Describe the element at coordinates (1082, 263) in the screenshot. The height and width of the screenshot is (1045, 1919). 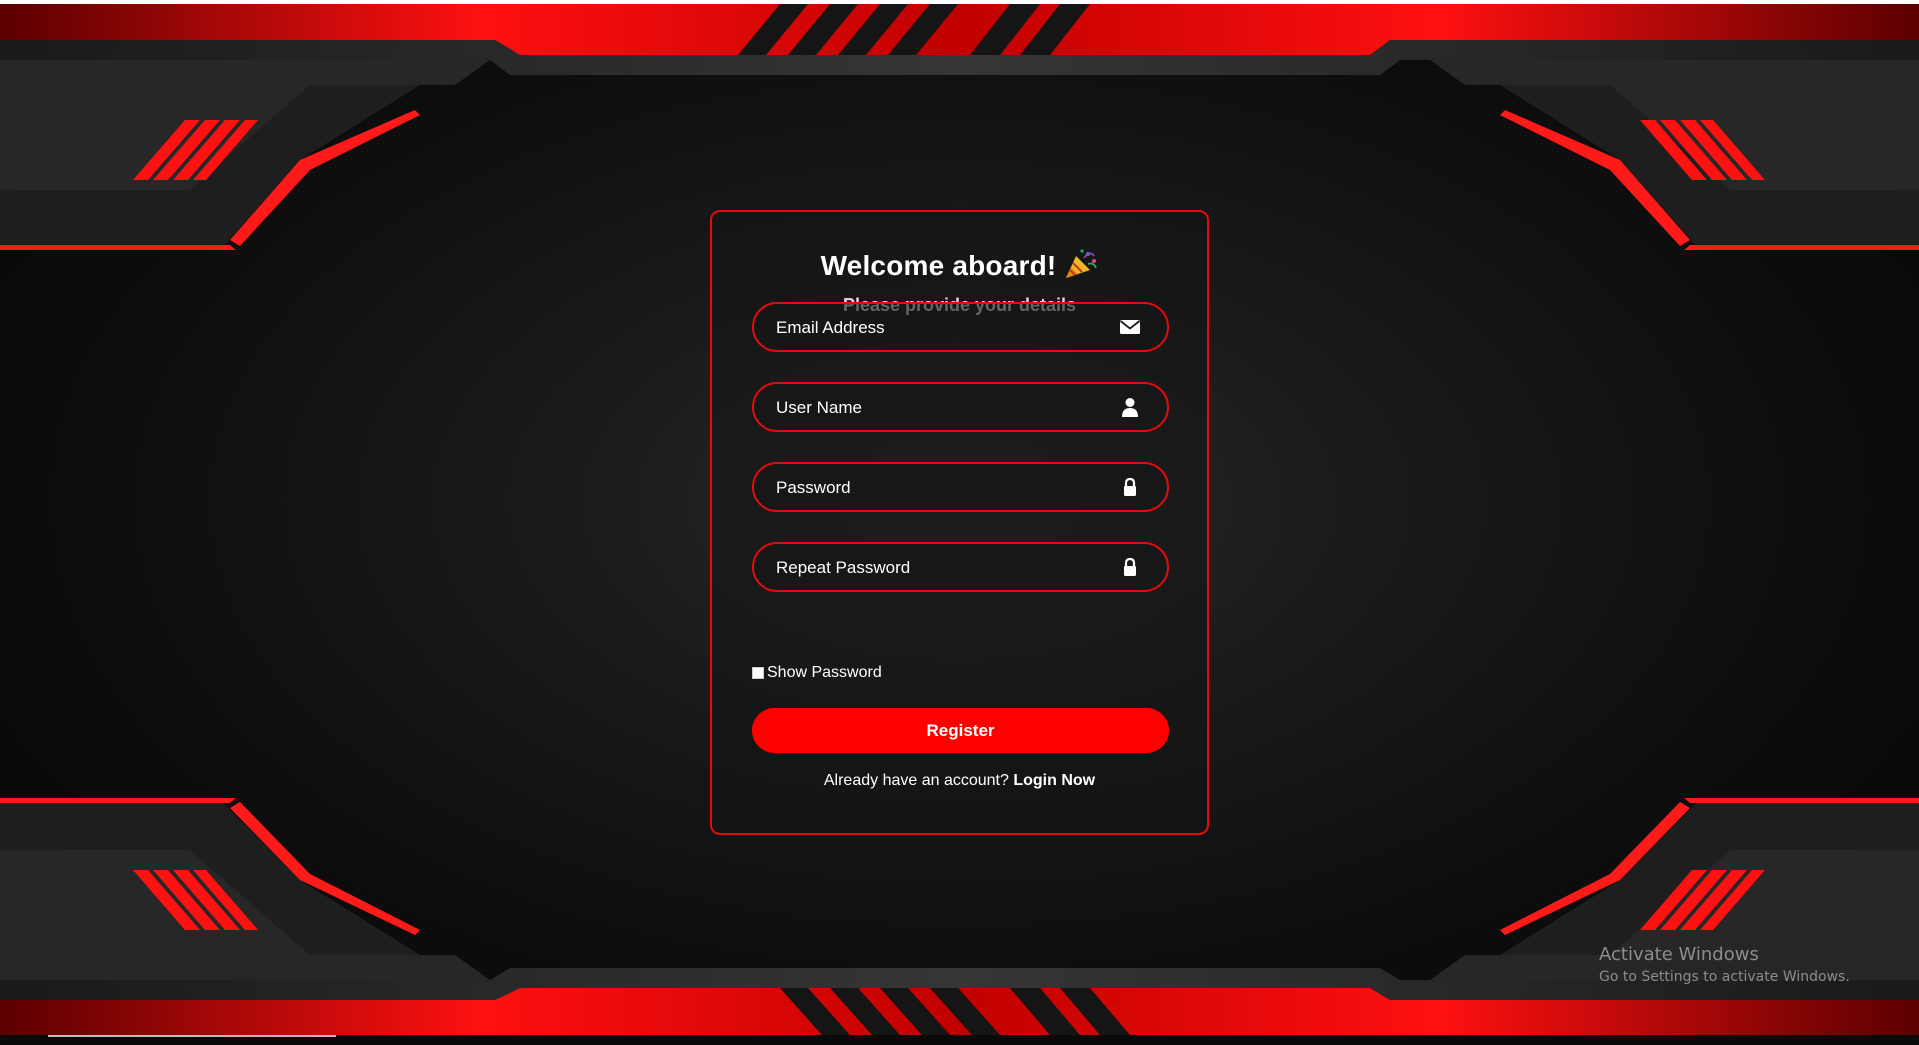
I see `party-popper-icon` at that location.